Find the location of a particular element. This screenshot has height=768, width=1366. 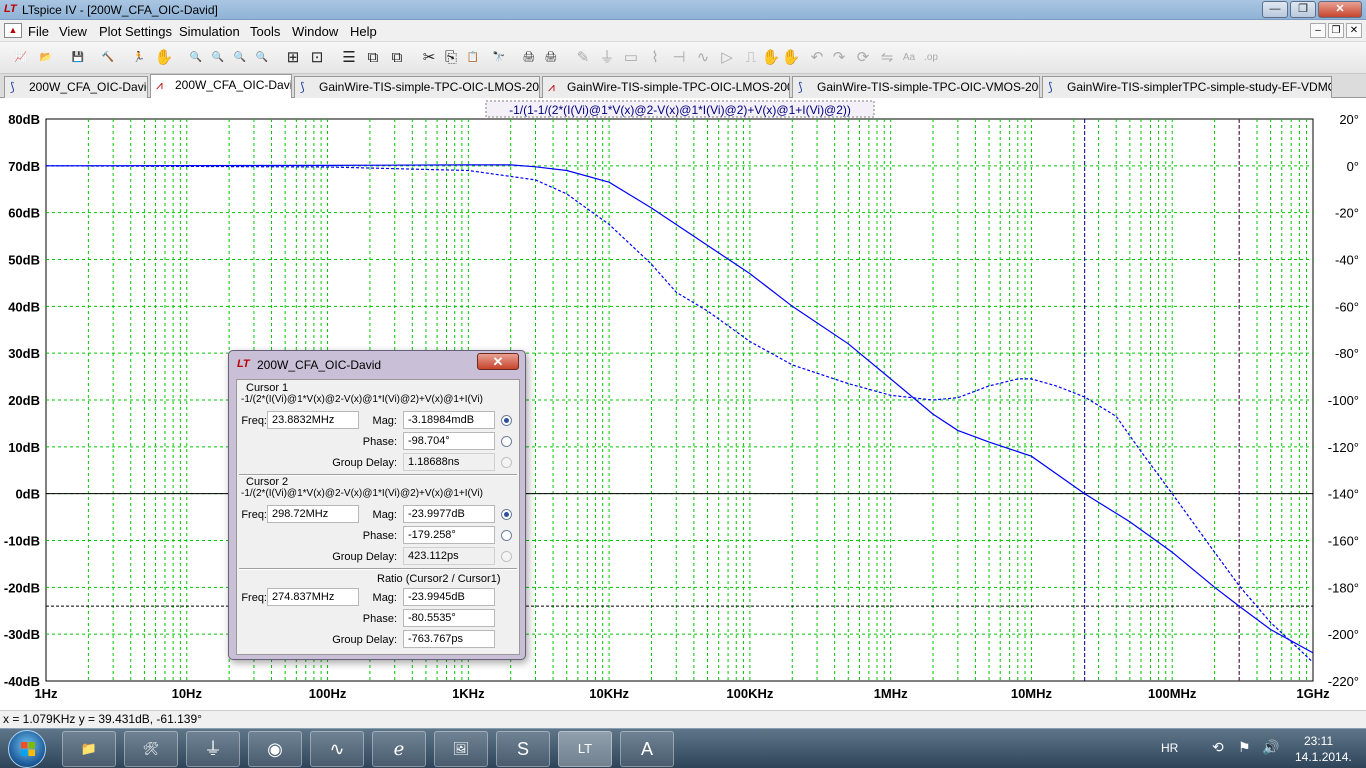

mirror-icon: ⇋ is located at coordinates (887, 58).